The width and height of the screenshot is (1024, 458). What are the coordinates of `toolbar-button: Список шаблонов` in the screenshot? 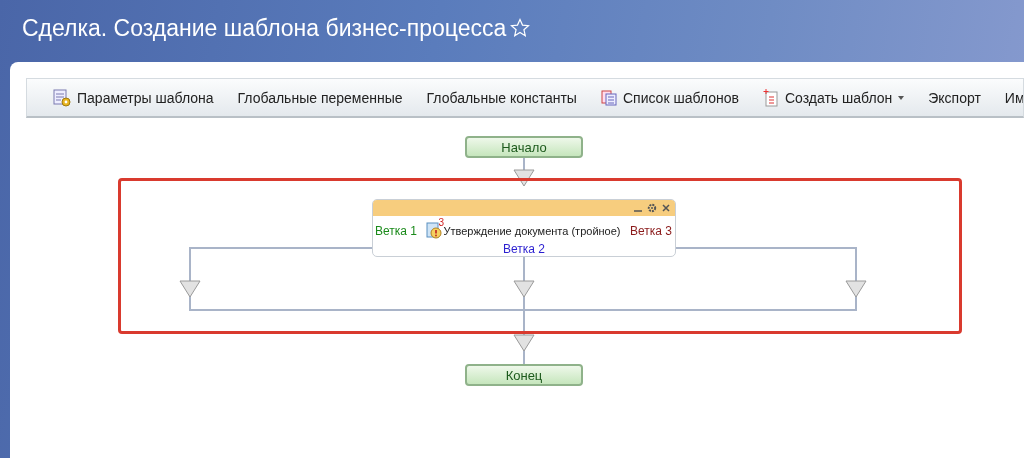 It's located at (669, 97).